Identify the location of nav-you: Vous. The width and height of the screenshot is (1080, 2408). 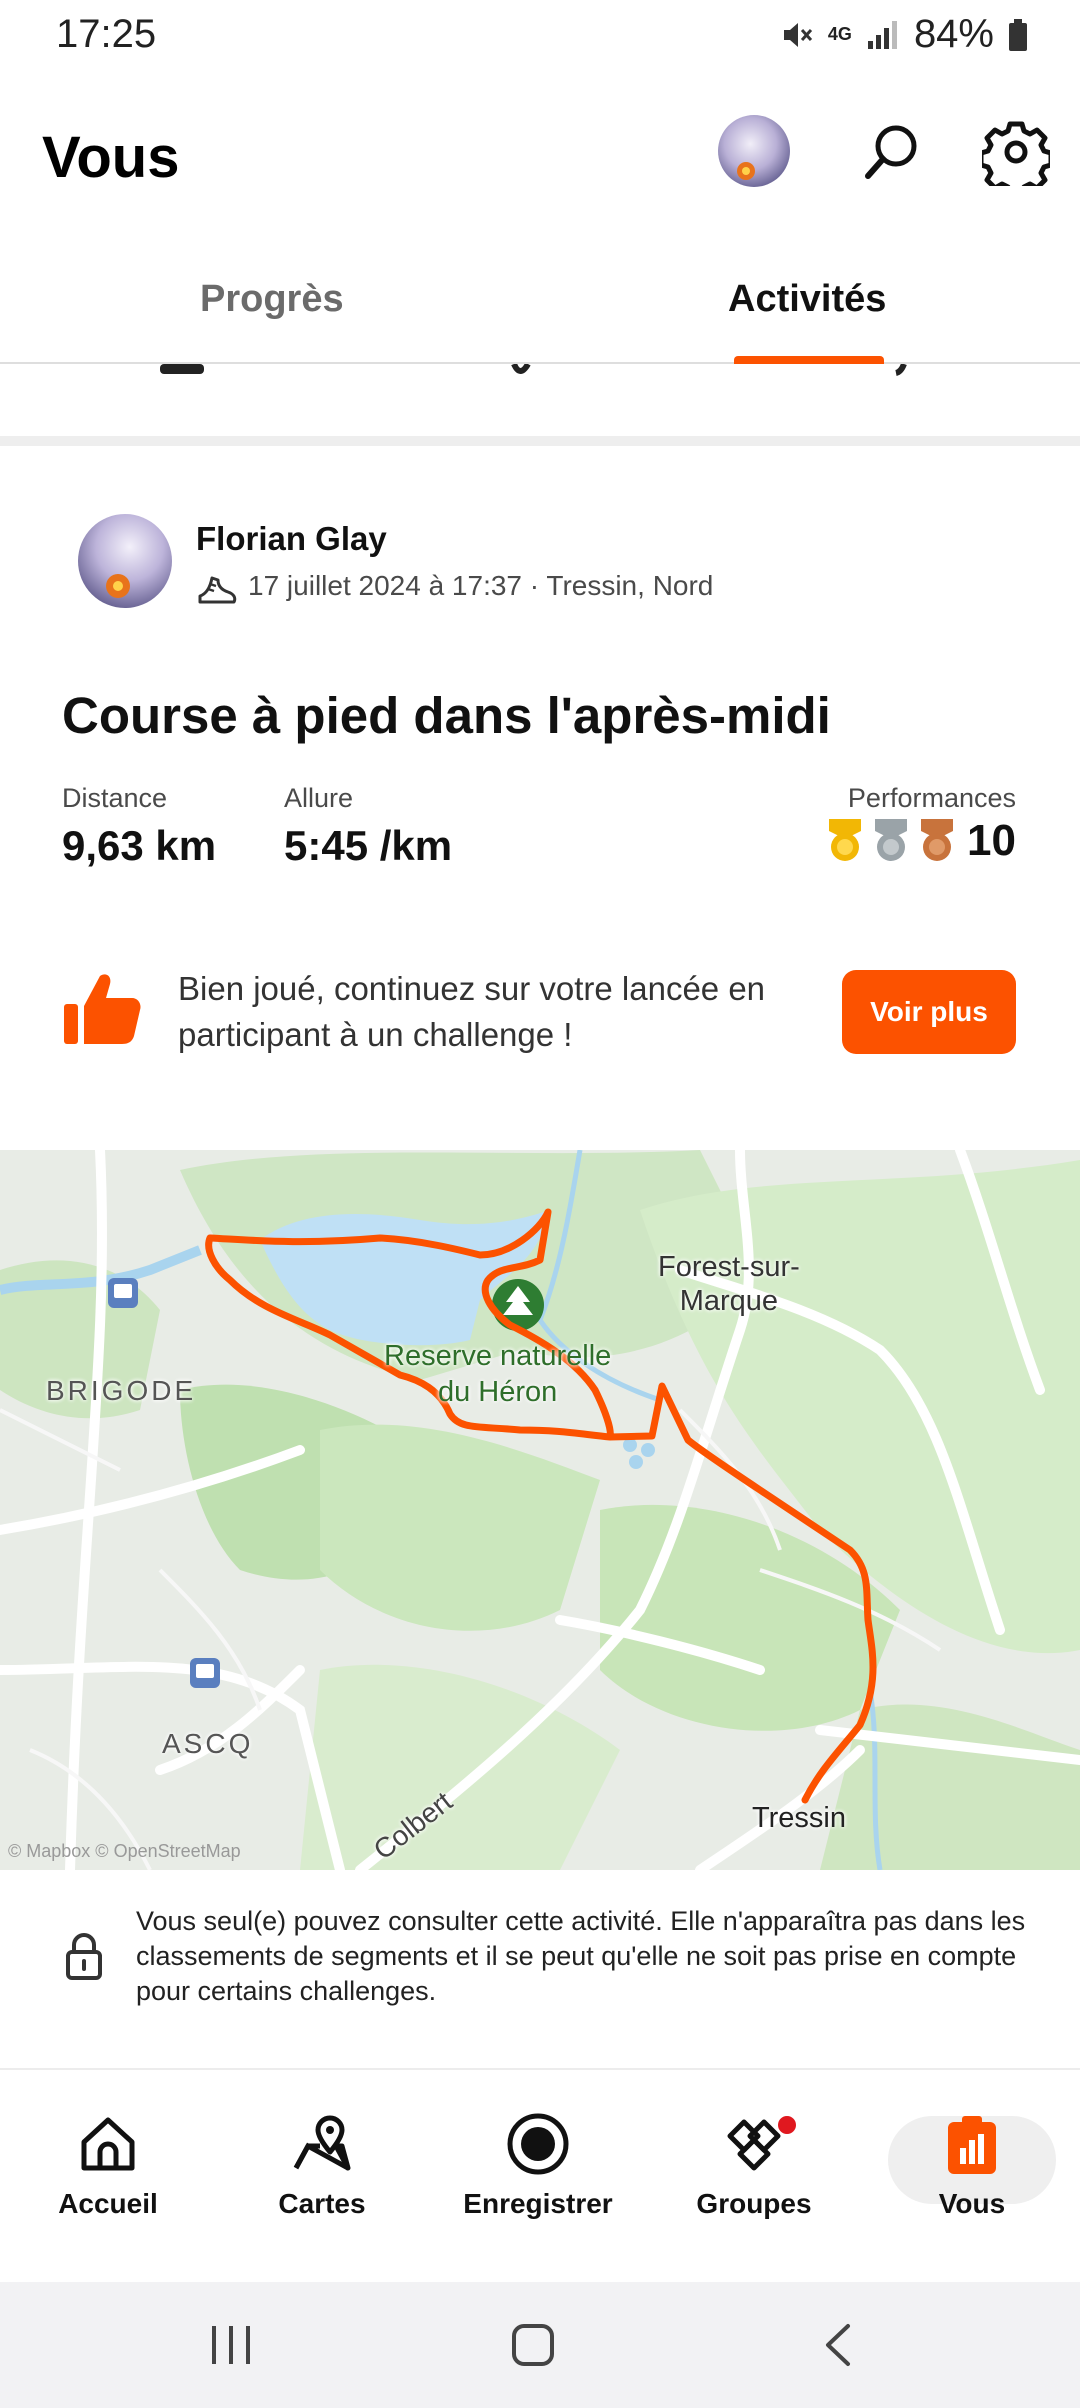
(972, 2166).